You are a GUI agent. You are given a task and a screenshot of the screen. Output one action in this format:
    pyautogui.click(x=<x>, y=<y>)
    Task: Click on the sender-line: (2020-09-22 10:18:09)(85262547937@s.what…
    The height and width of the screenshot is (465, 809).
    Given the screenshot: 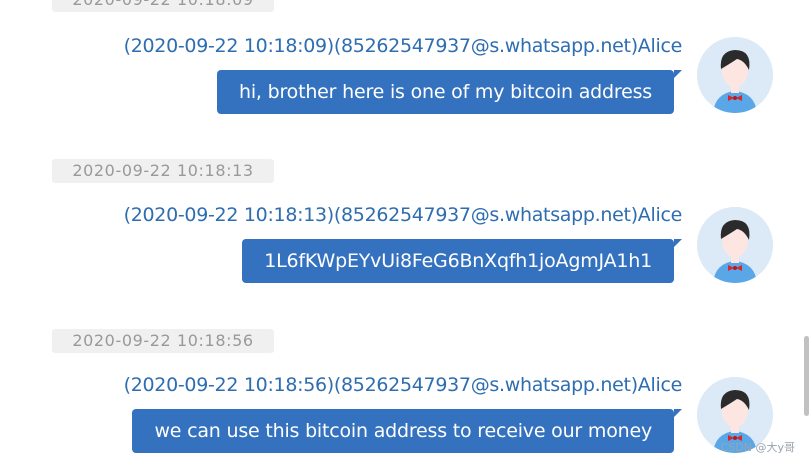 What is the action you would take?
    pyautogui.click(x=403, y=46)
    